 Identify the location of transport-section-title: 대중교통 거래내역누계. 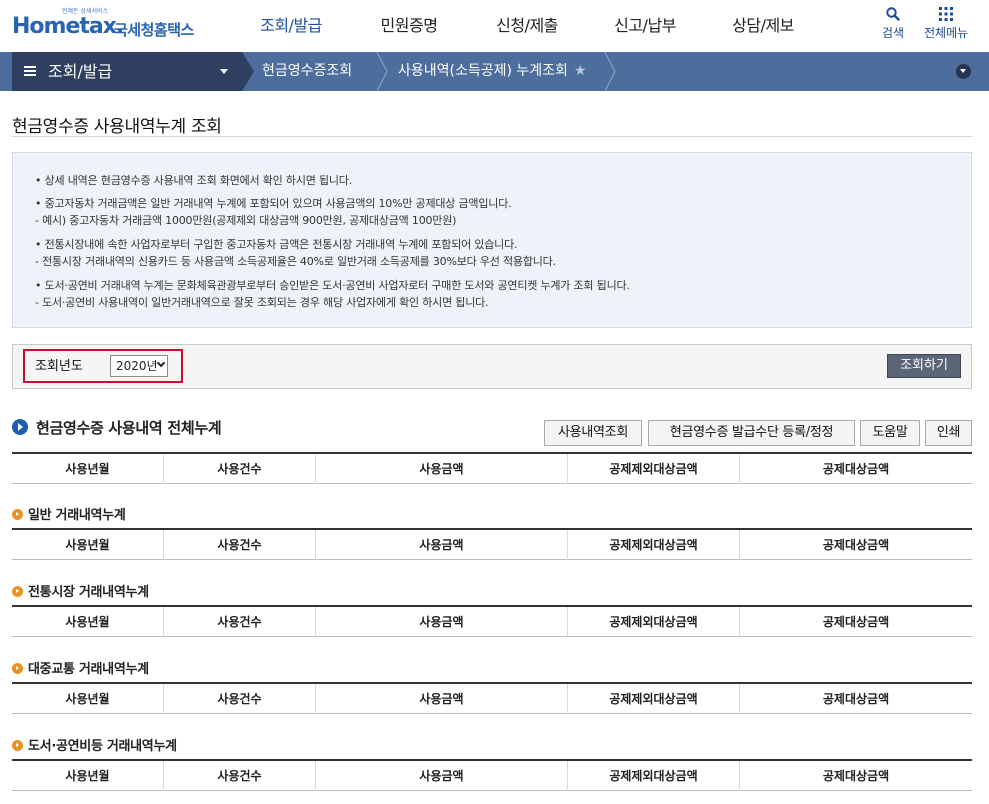
(80, 667).